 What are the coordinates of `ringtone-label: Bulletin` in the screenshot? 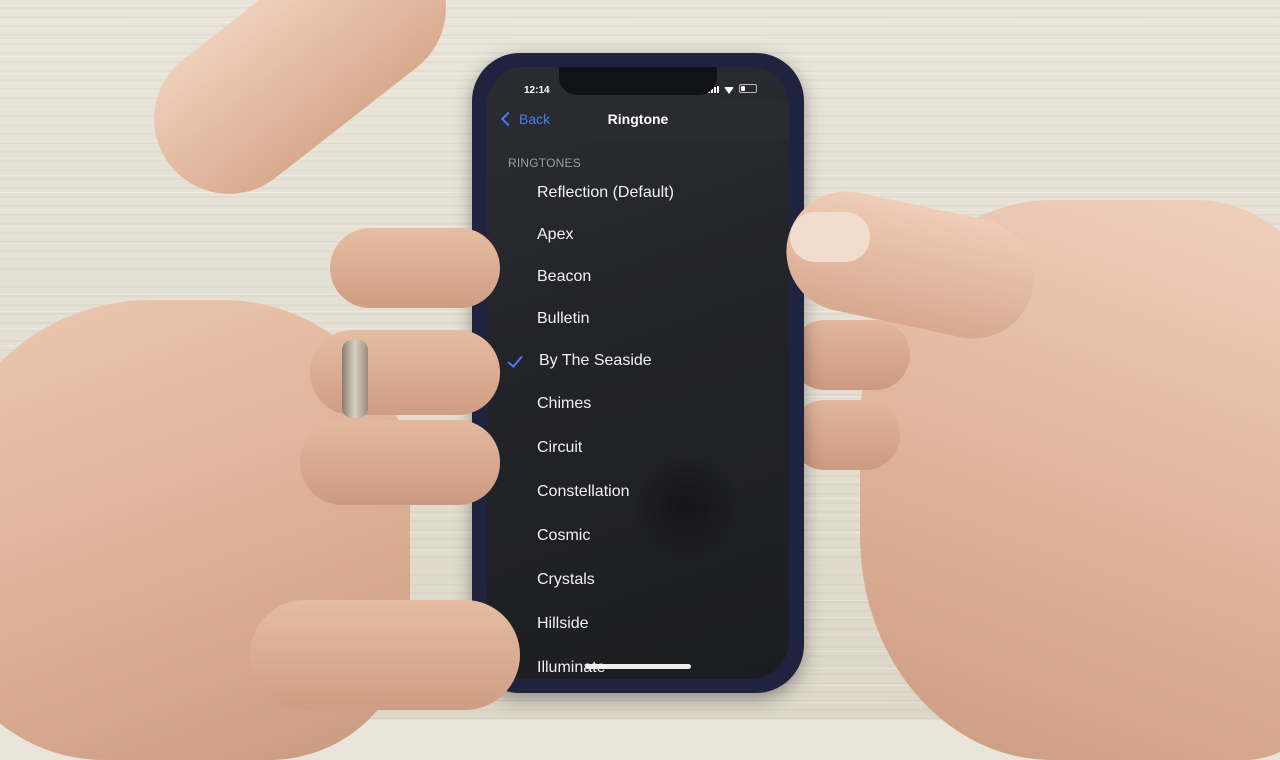 It's located at (563, 318).